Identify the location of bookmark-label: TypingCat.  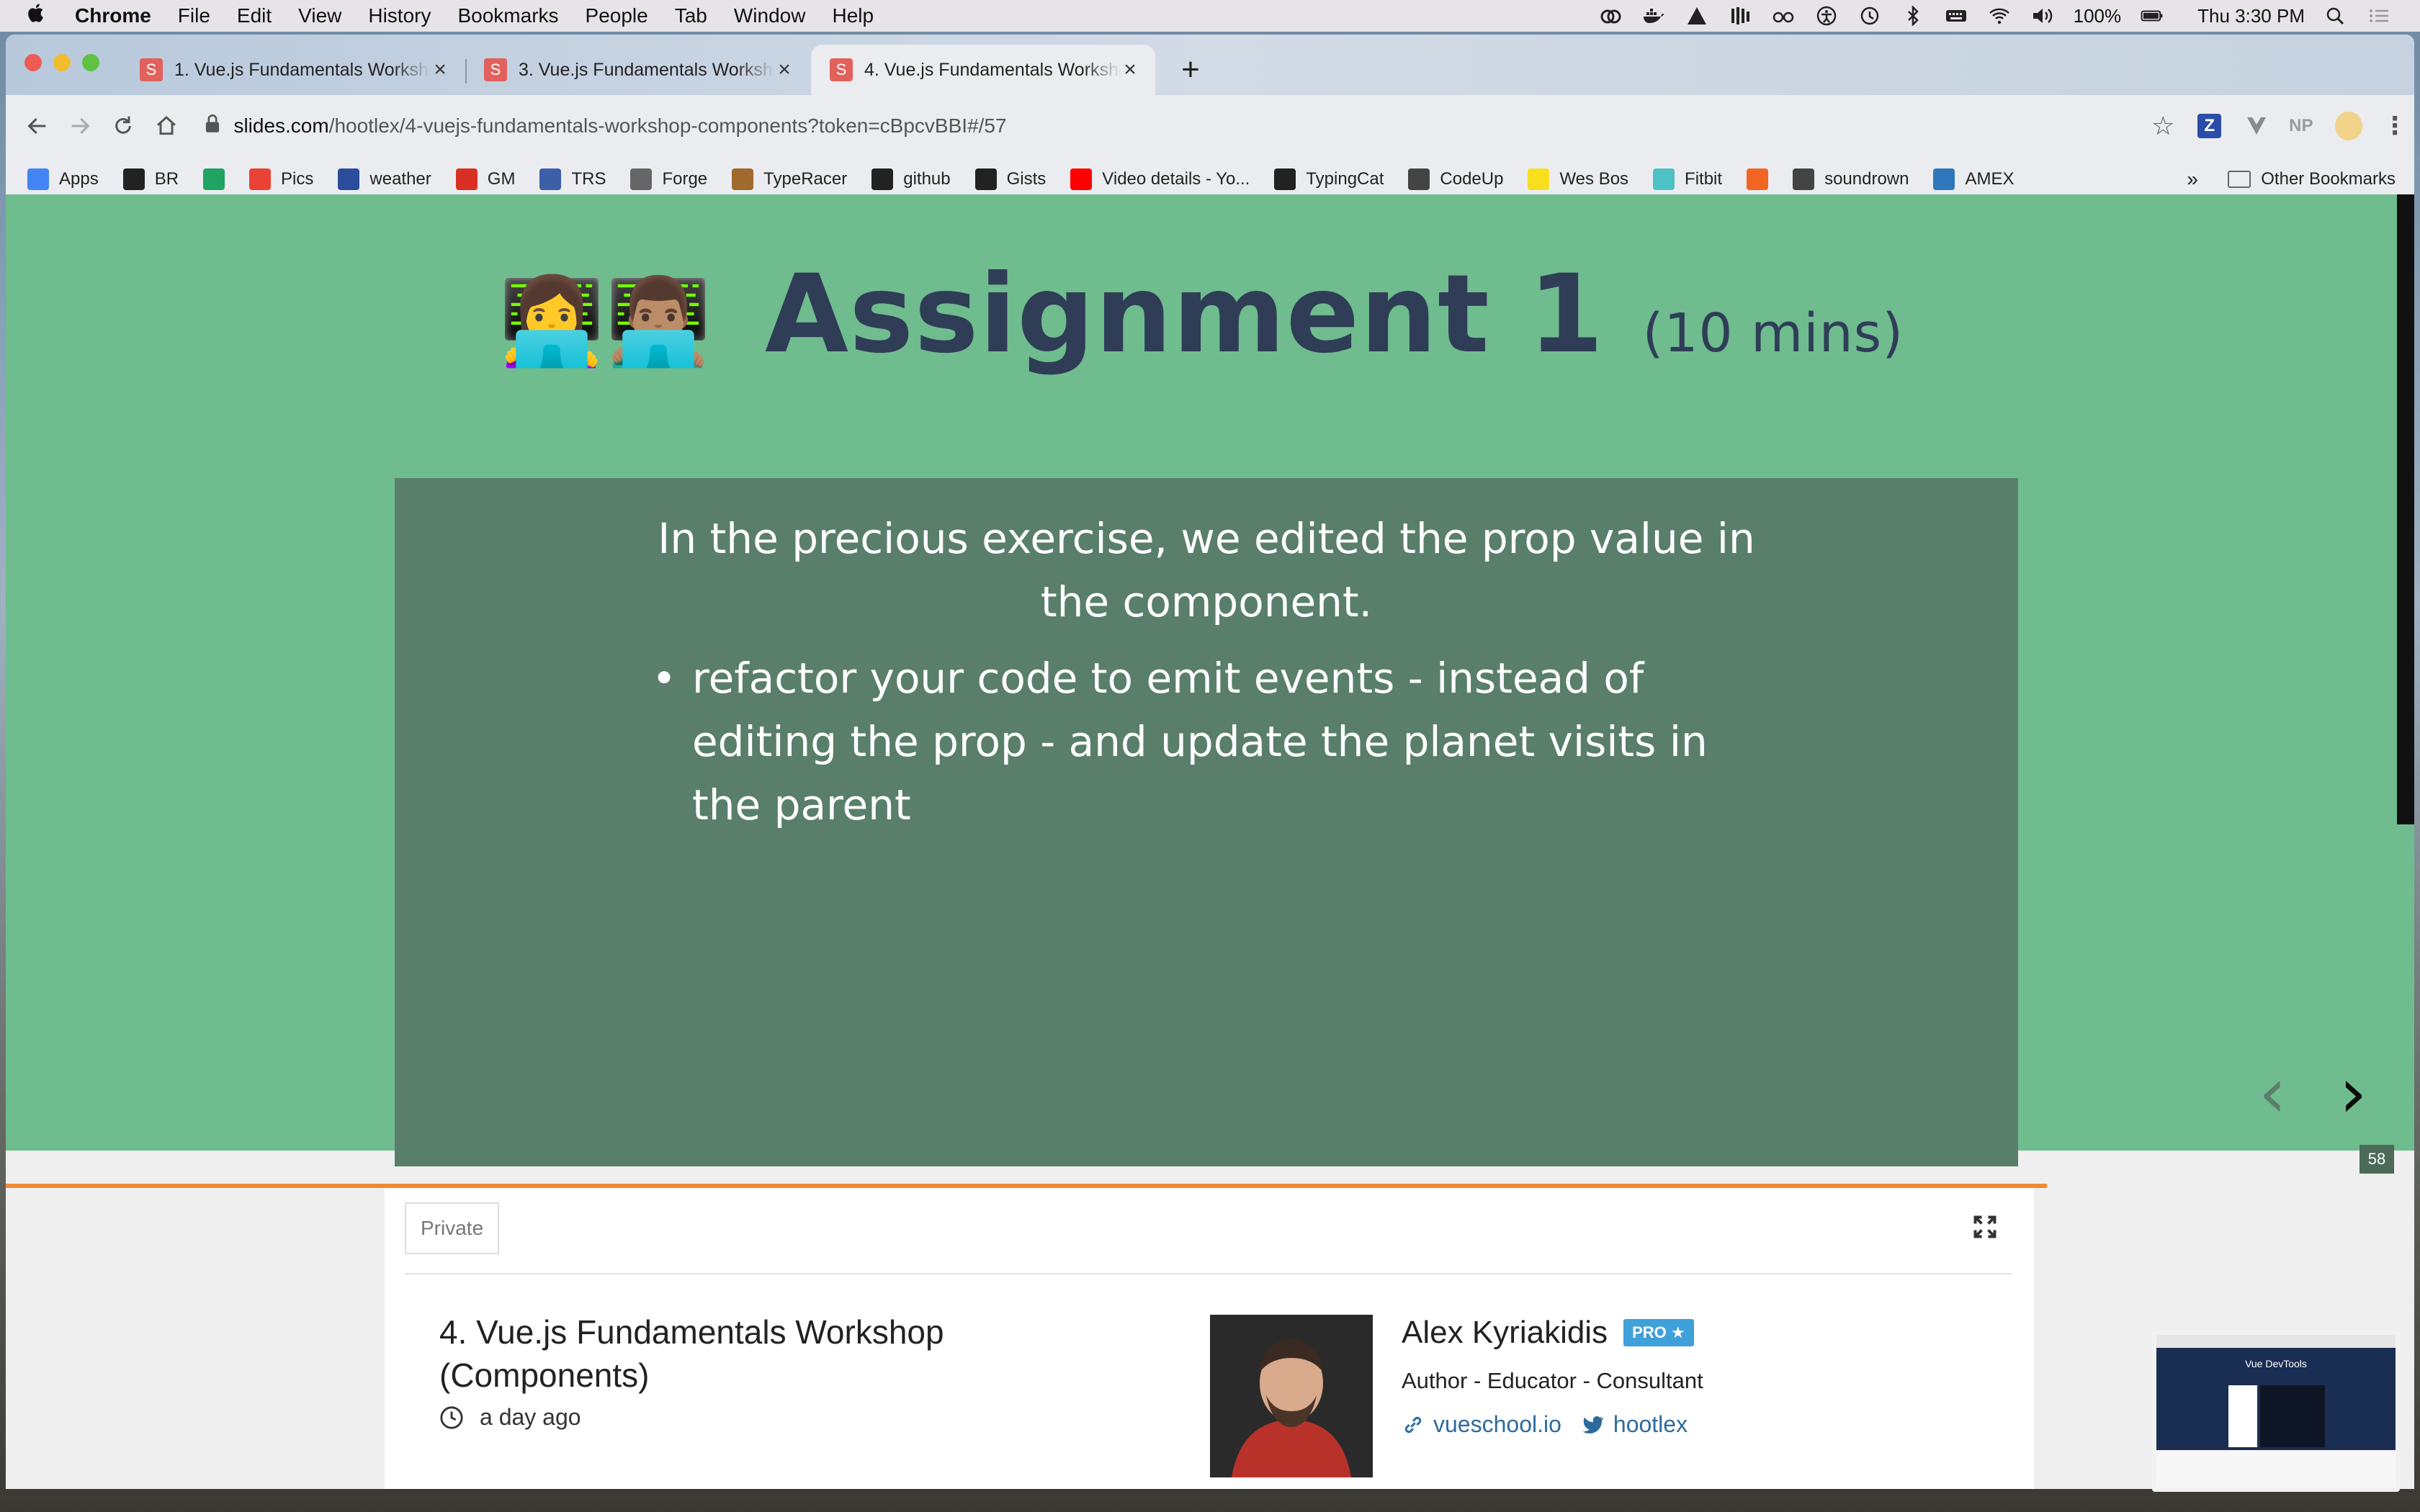
(1345, 178).